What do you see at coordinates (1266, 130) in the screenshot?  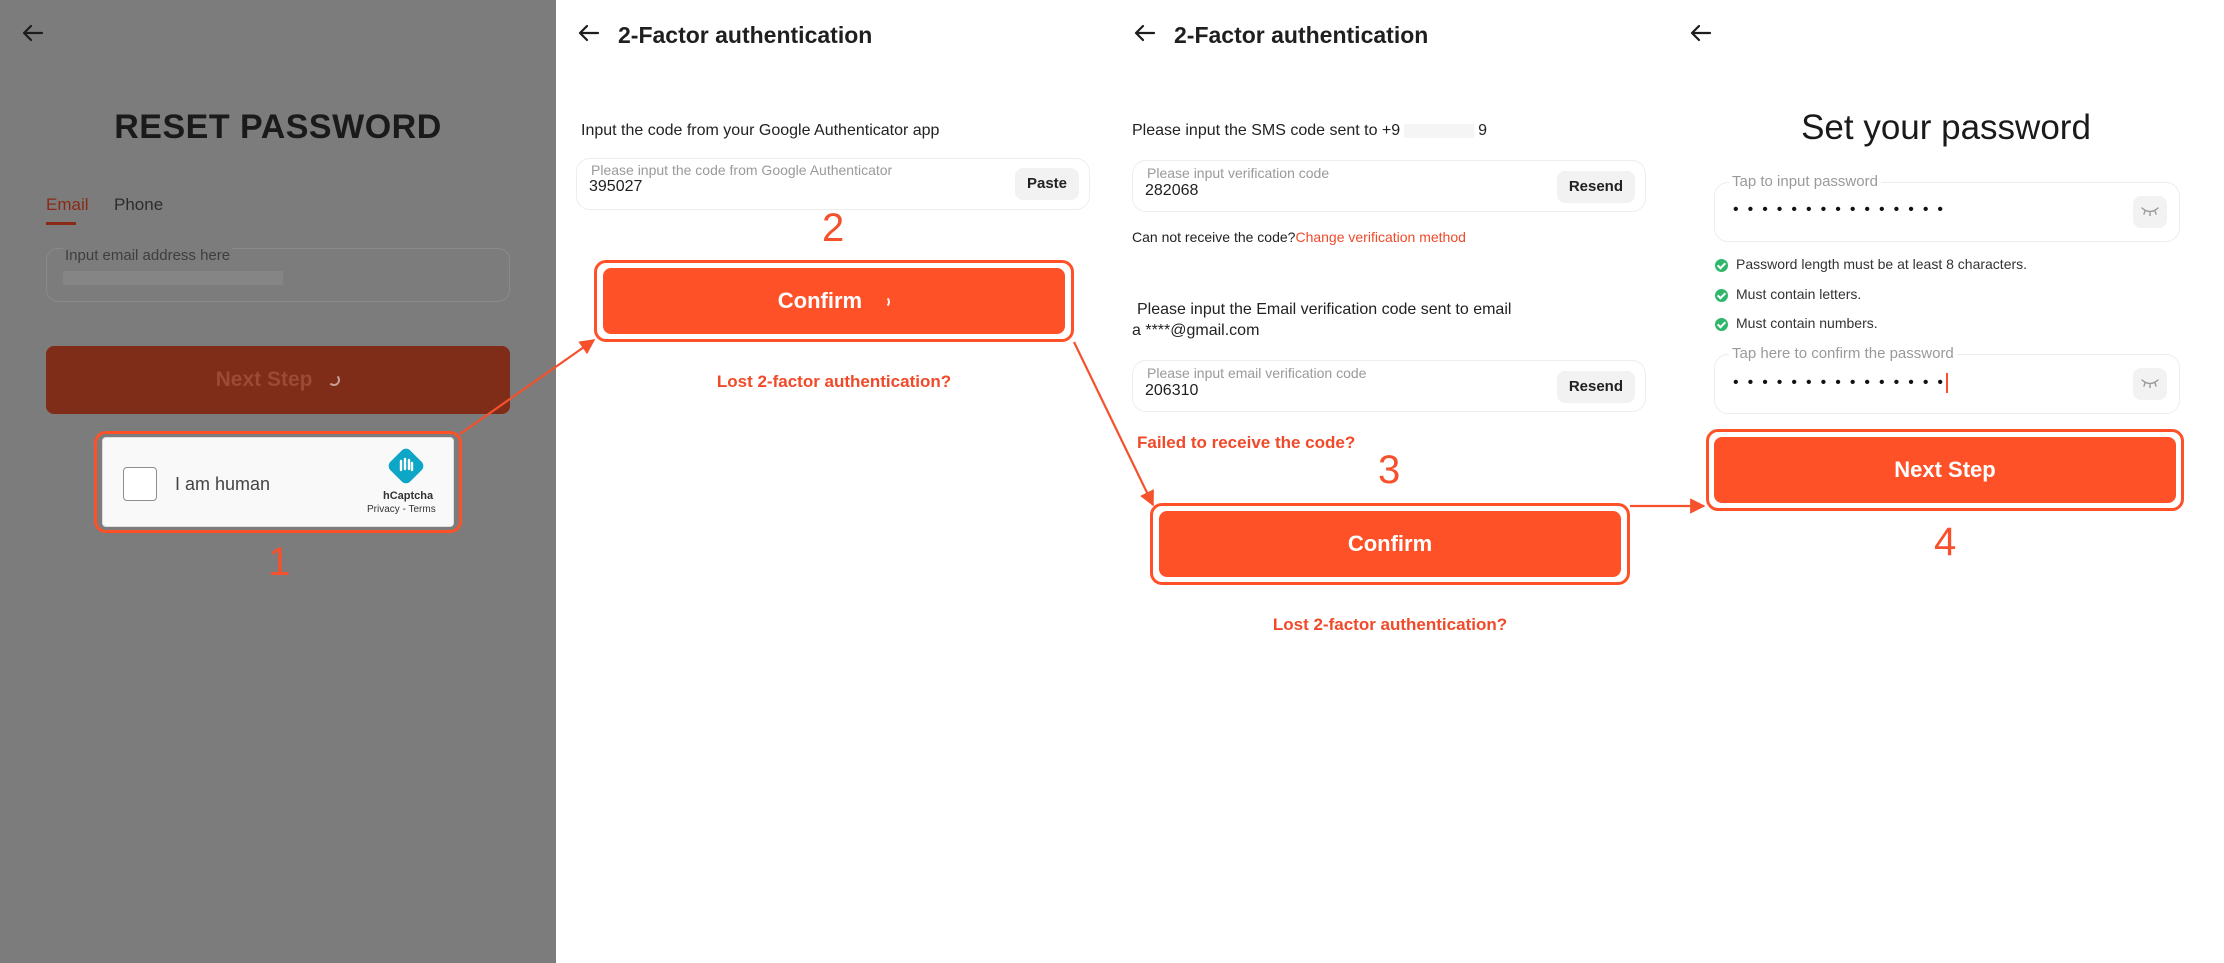 I see `sms-instruction-text: Please input the SMS code sent to +9` at bounding box center [1266, 130].